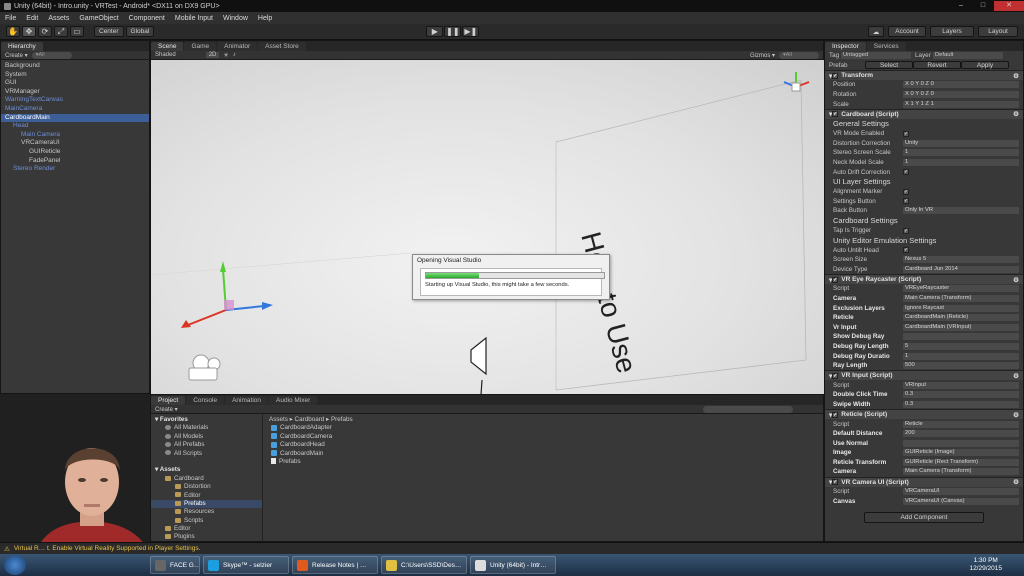 This screenshot has height=576, width=1024. What do you see at coordinates (961, 211) in the screenshot?
I see `property-value-field: Only In VR` at bounding box center [961, 211].